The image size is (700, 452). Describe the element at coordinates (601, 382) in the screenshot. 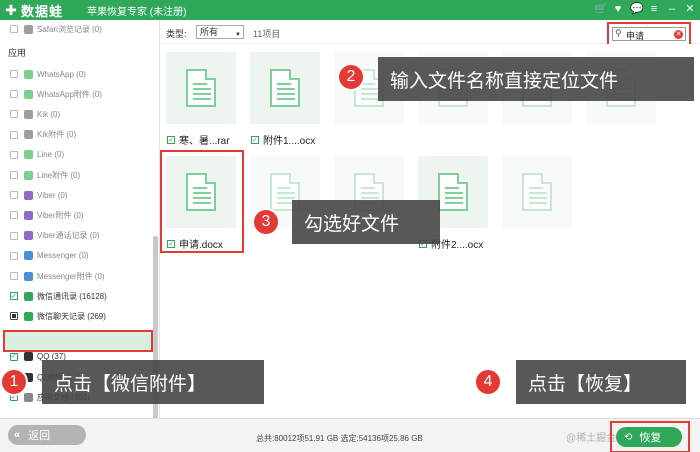

I see `callout-4: 点击【恢复】` at that location.